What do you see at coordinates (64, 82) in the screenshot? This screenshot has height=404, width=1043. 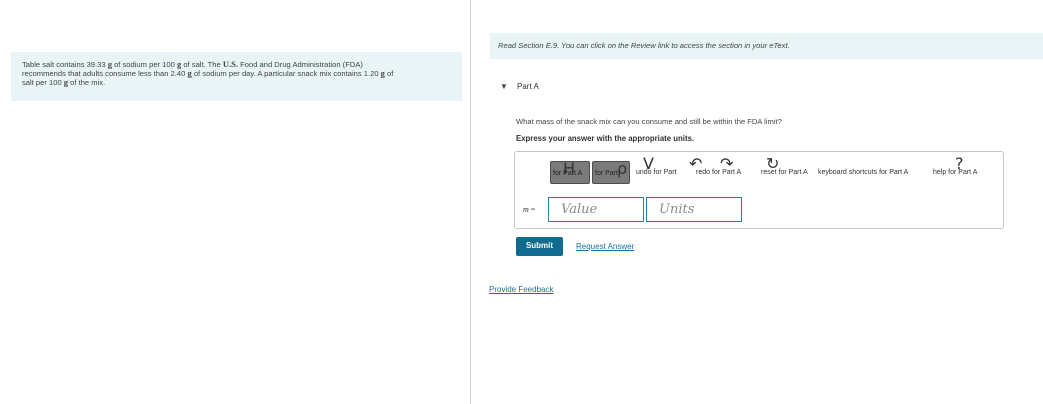 I see `problem-line-3: salt per 100 g of the mix.` at bounding box center [64, 82].